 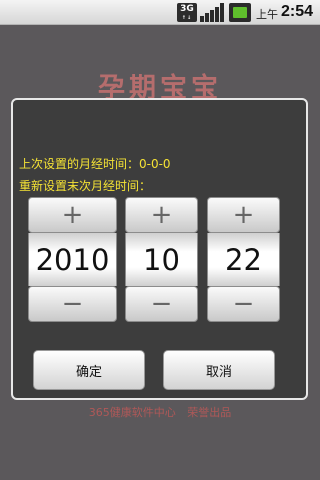 What do you see at coordinates (219, 370) in the screenshot?
I see `cancel-button: 取消` at bounding box center [219, 370].